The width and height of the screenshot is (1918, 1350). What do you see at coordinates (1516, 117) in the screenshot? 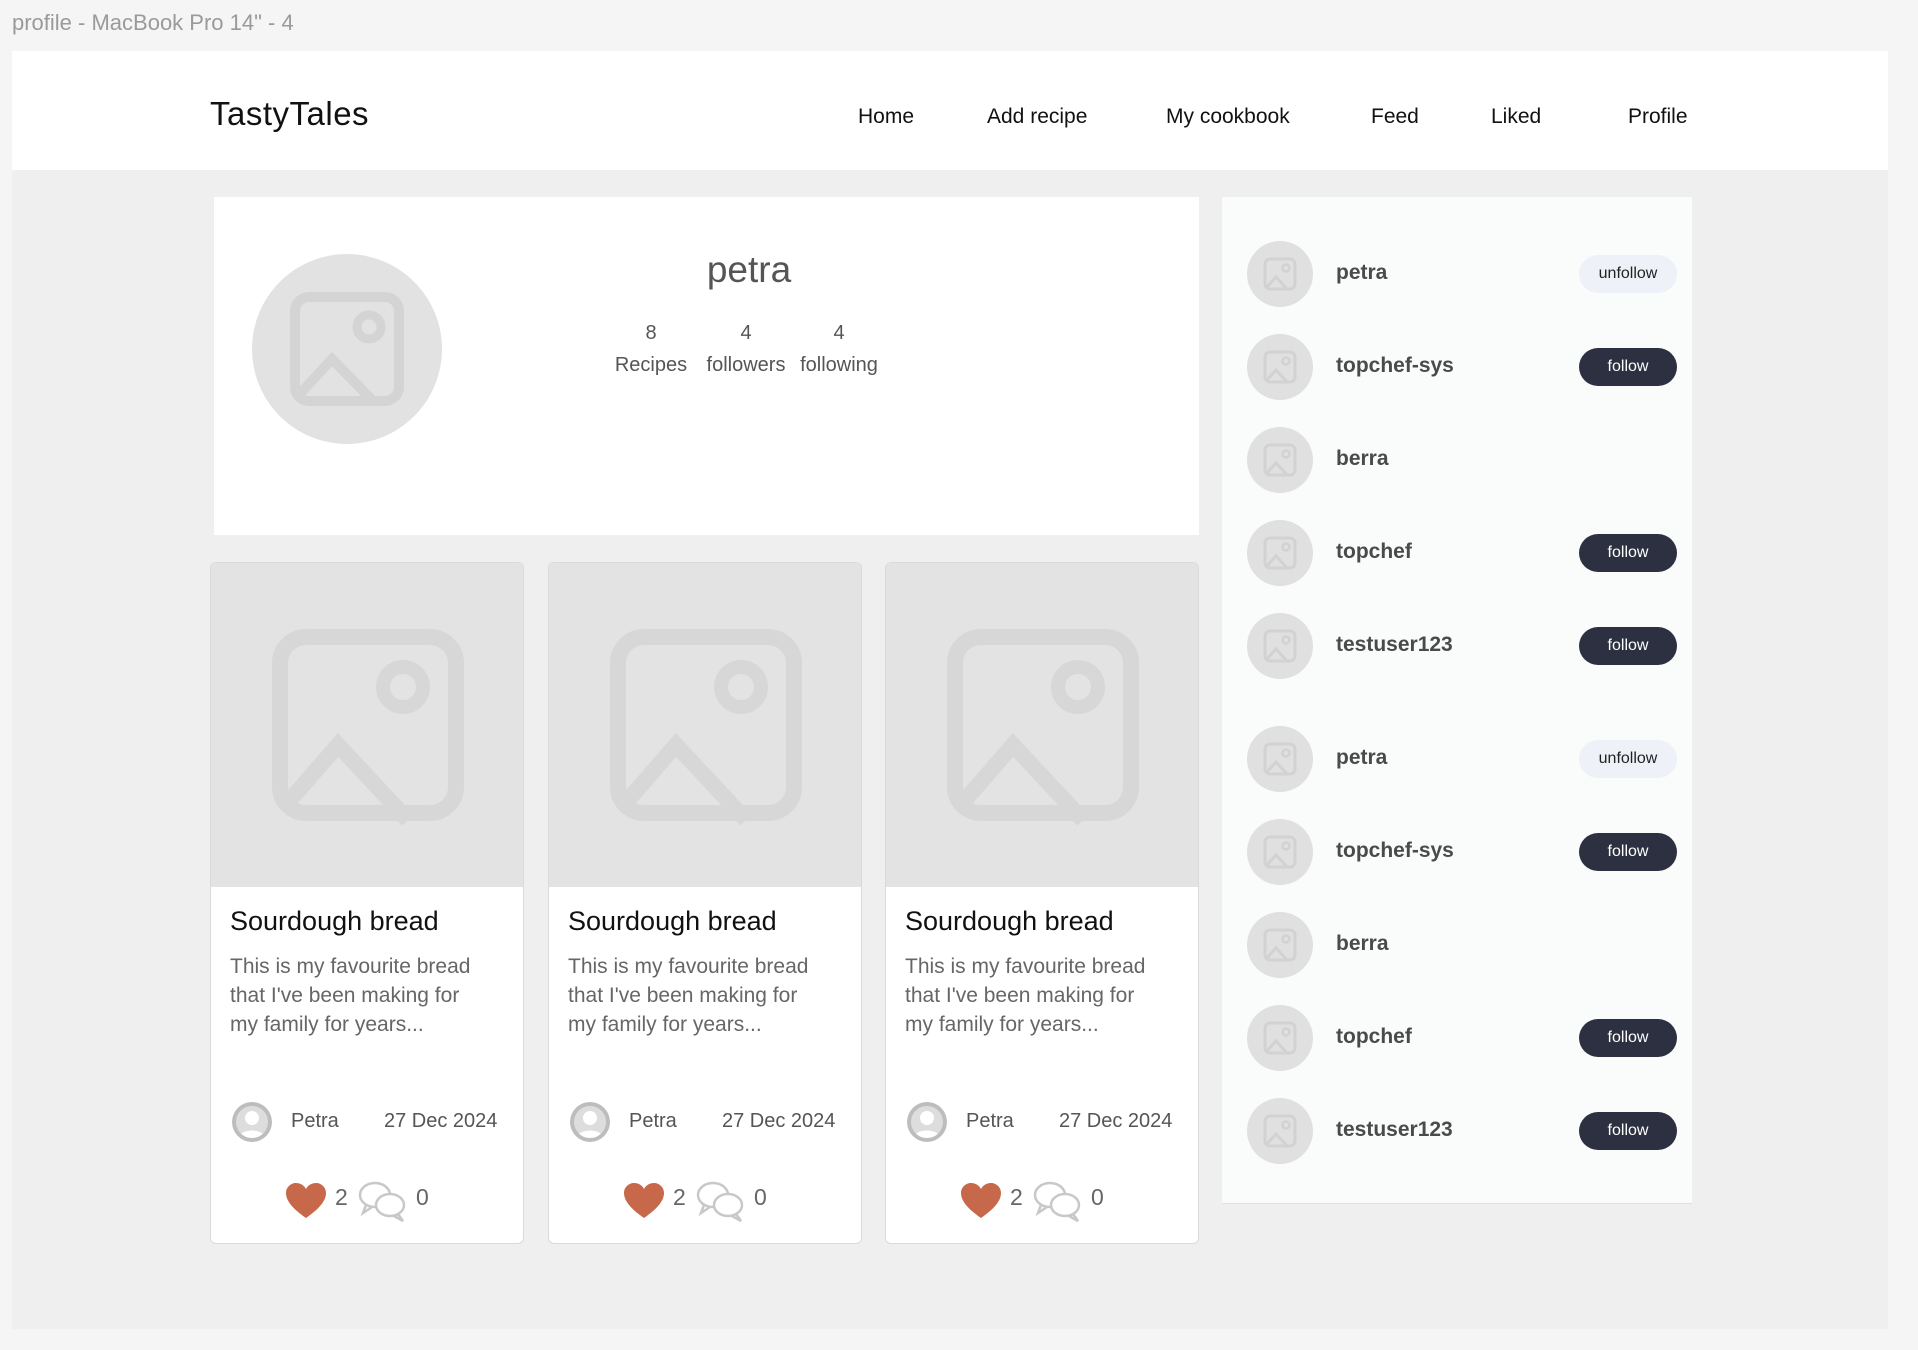
I see `nav-liked: Liked` at bounding box center [1516, 117].